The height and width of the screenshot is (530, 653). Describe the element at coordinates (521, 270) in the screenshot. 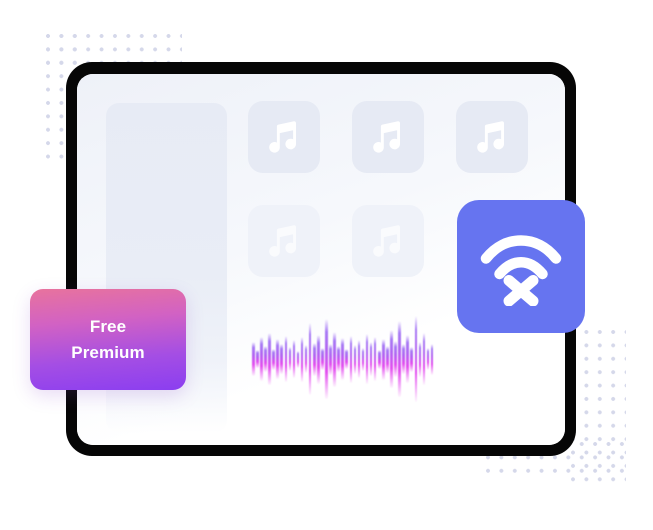

I see `wifi-off-icon` at that location.